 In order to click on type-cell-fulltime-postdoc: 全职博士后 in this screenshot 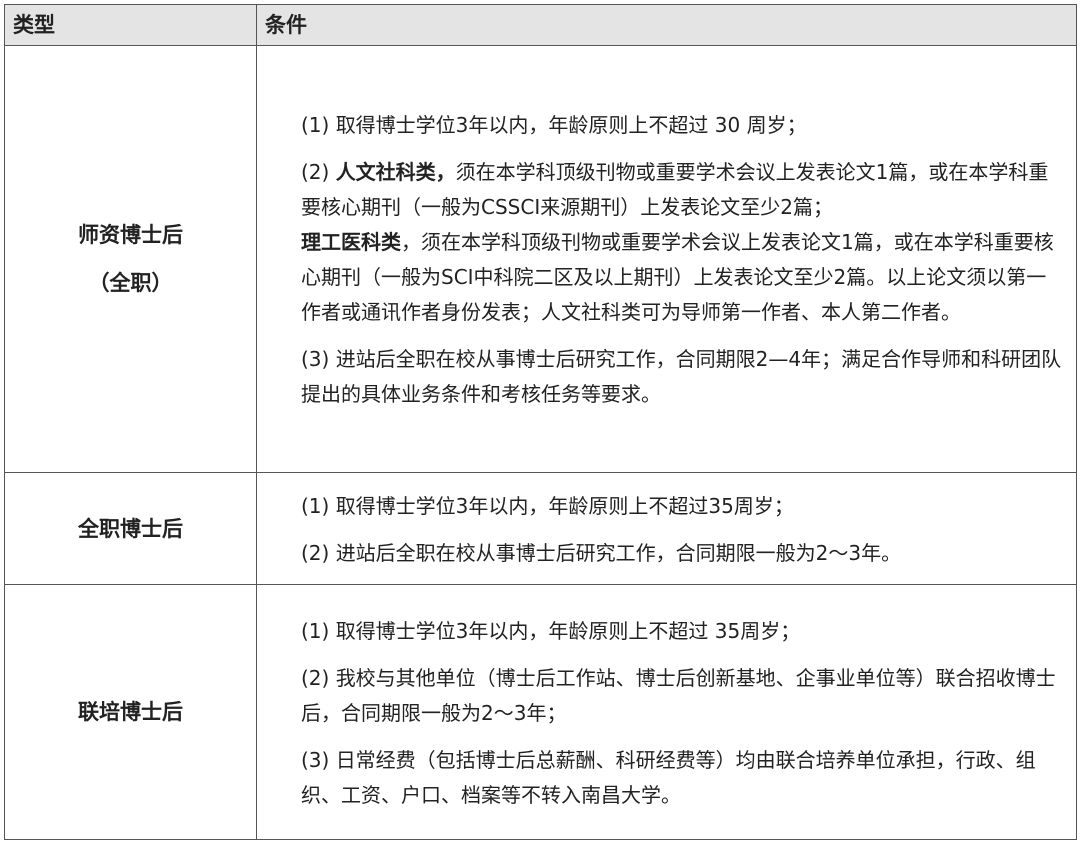, I will do `click(130, 528)`.